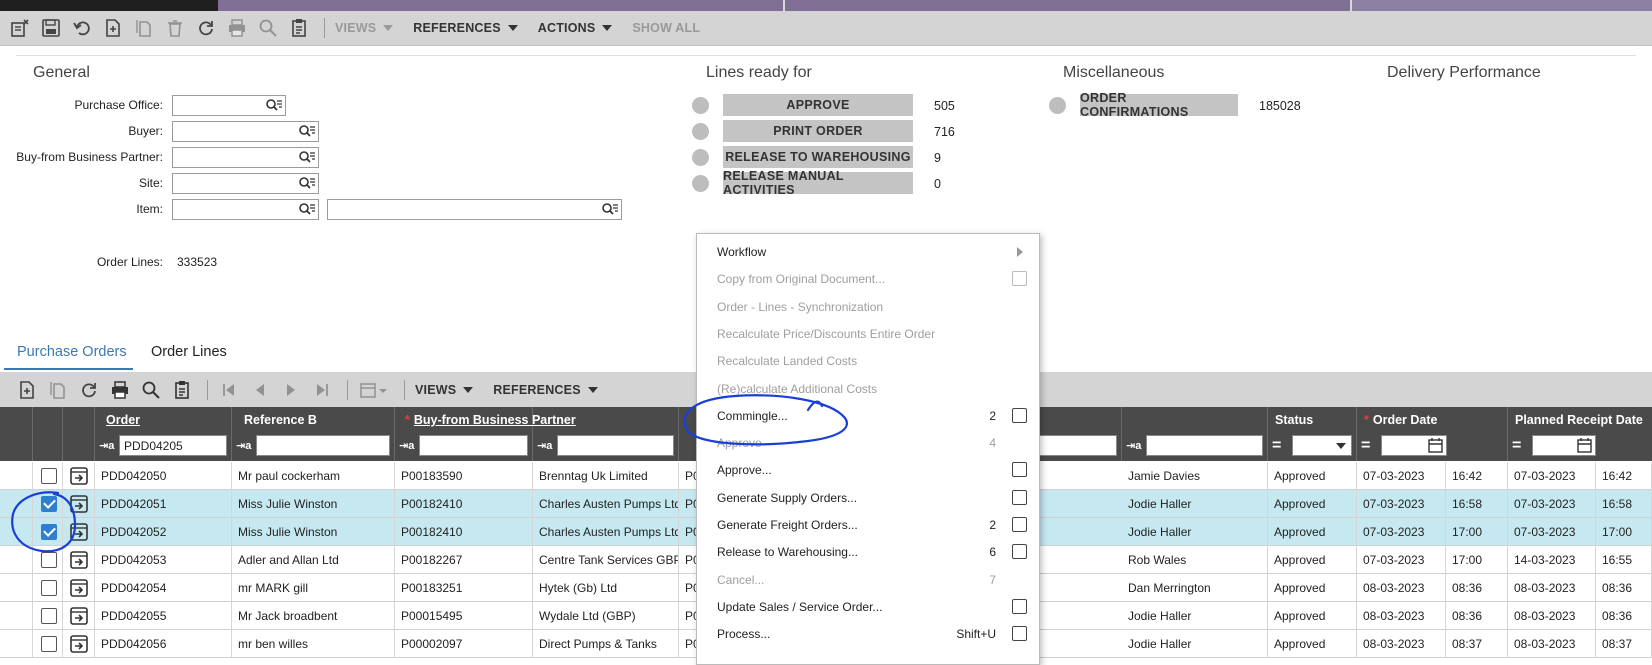 The width and height of the screenshot is (1652, 665). What do you see at coordinates (1400, 420) in the screenshot?
I see `order-date-column-title: * Order Date` at bounding box center [1400, 420].